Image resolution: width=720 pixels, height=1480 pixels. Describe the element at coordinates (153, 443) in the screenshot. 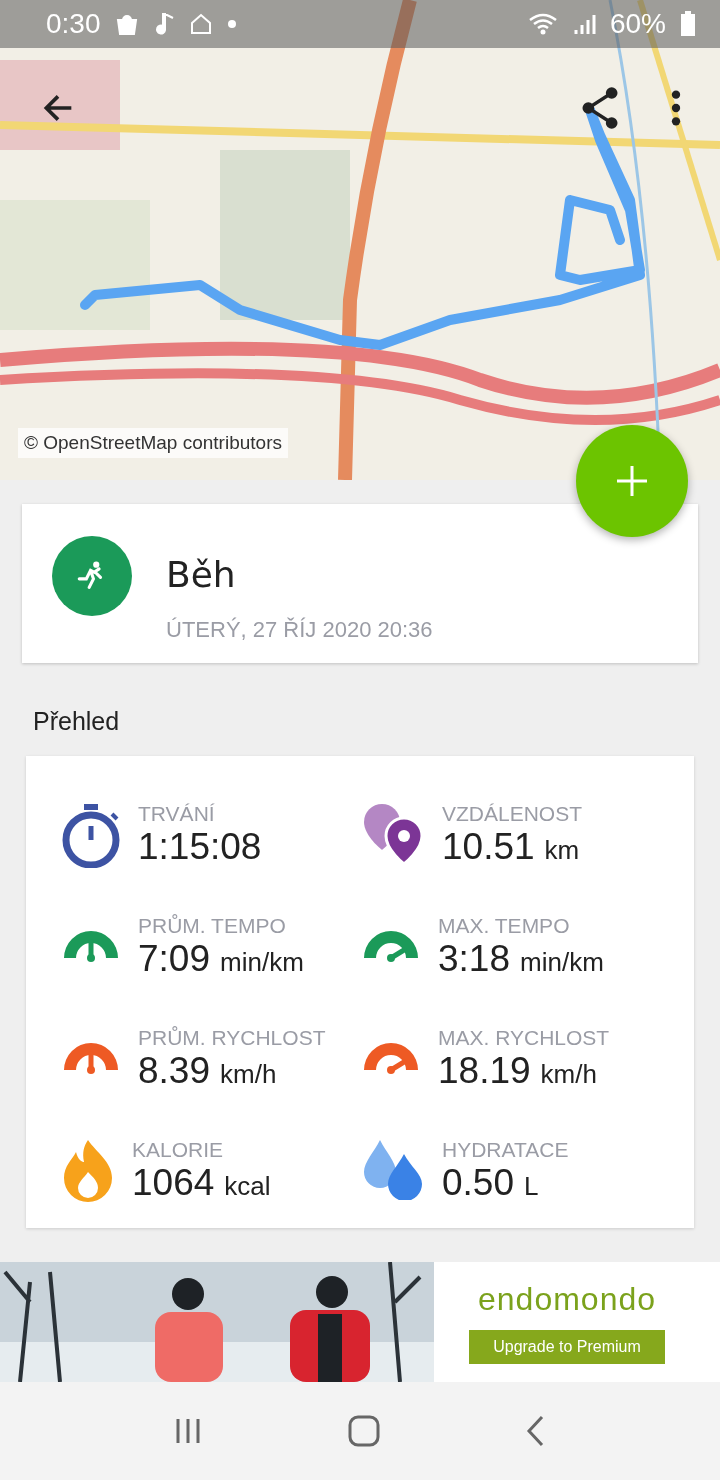

I see `map-attribution: © OpenStreetMap contributors` at that location.